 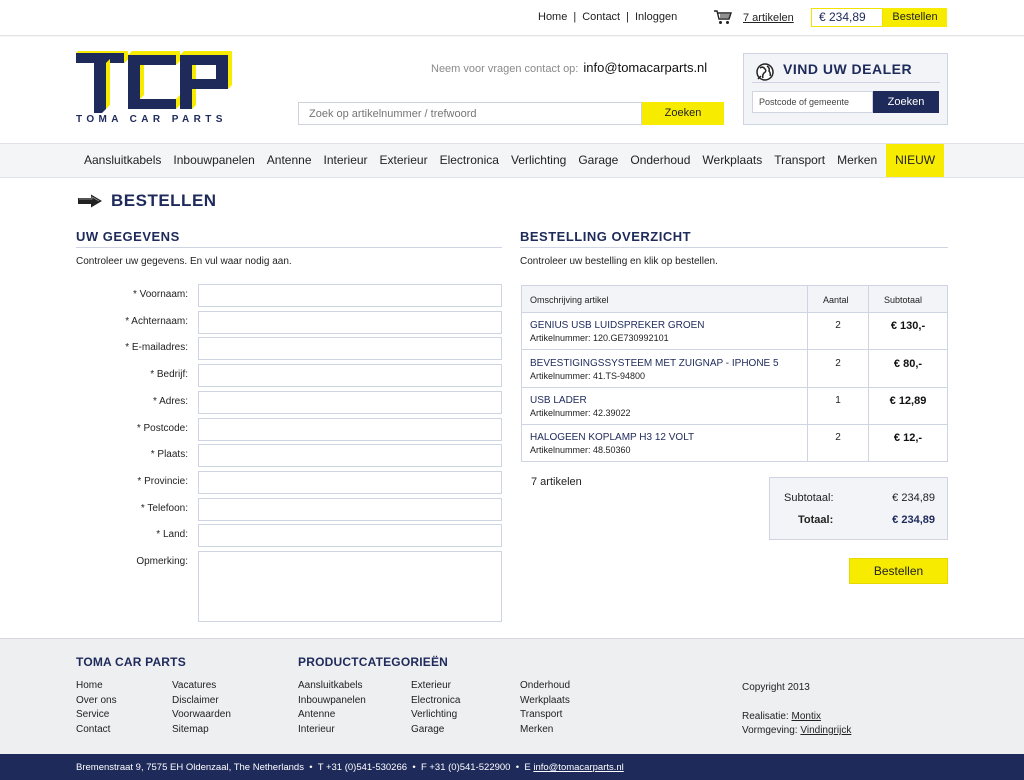 I want to click on top-order-button: Bestellen, so click(x=915, y=17).